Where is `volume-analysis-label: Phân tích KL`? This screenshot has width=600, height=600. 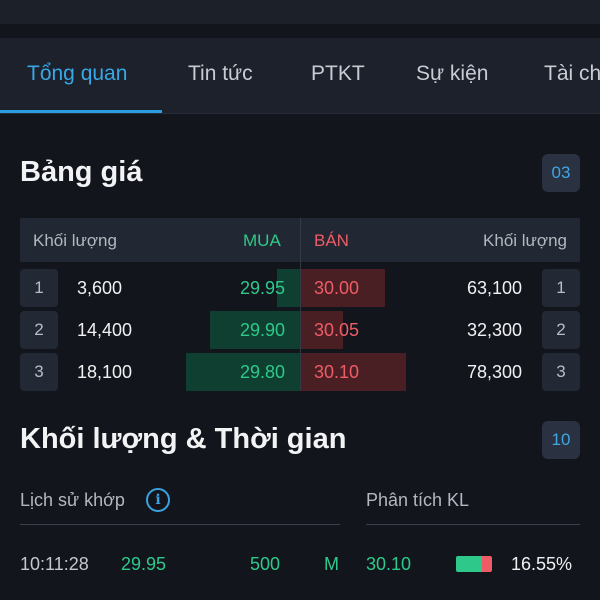
volume-analysis-label: Phân tích KL is located at coordinates (417, 500).